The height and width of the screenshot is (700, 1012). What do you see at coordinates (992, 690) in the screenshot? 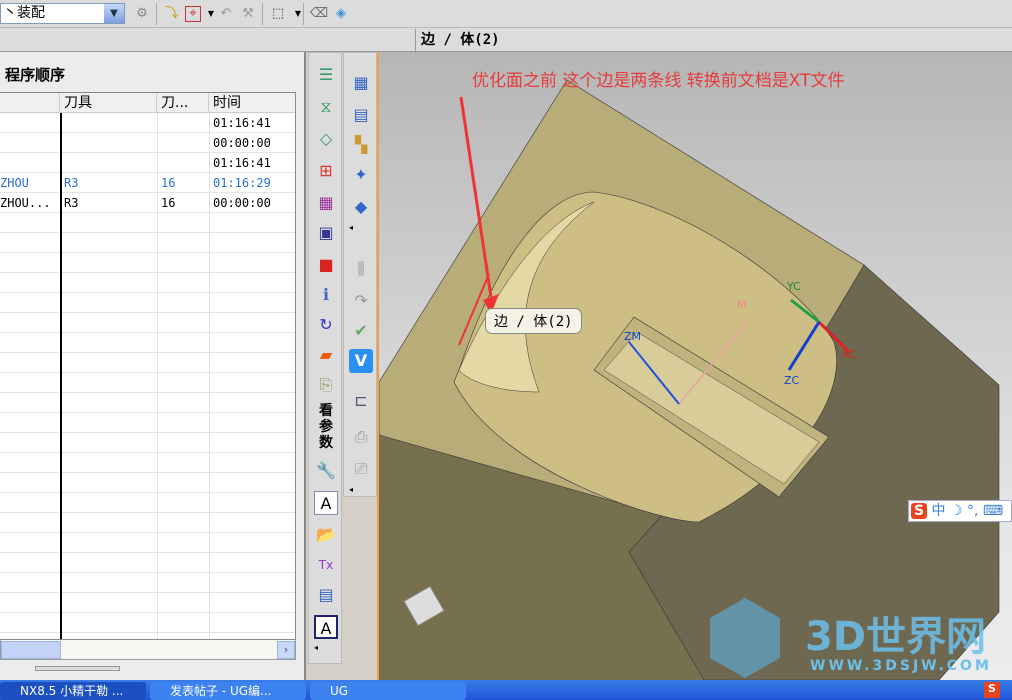
I see `tray-sogou-icon: S` at bounding box center [992, 690].